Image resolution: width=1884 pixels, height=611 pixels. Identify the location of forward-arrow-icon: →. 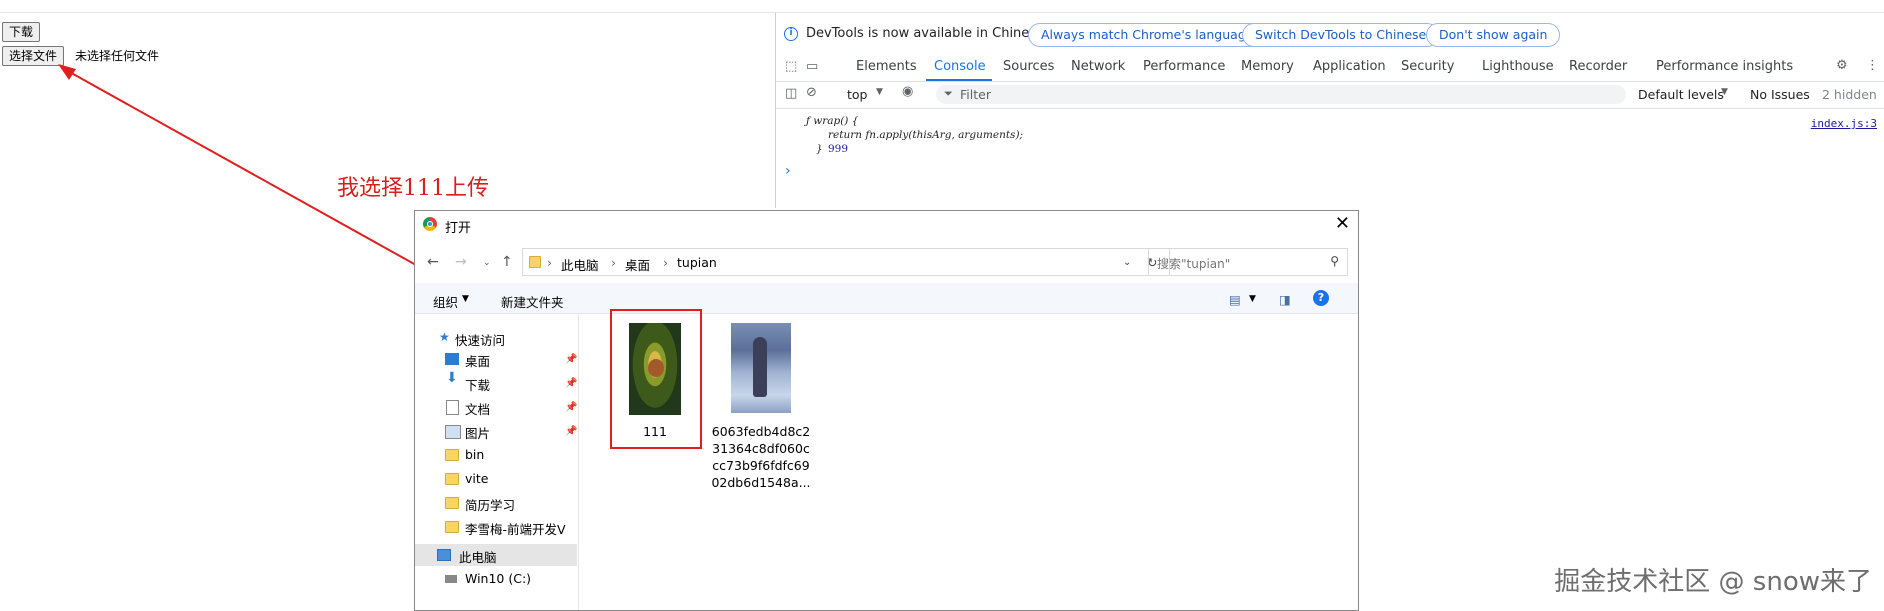
(461, 262).